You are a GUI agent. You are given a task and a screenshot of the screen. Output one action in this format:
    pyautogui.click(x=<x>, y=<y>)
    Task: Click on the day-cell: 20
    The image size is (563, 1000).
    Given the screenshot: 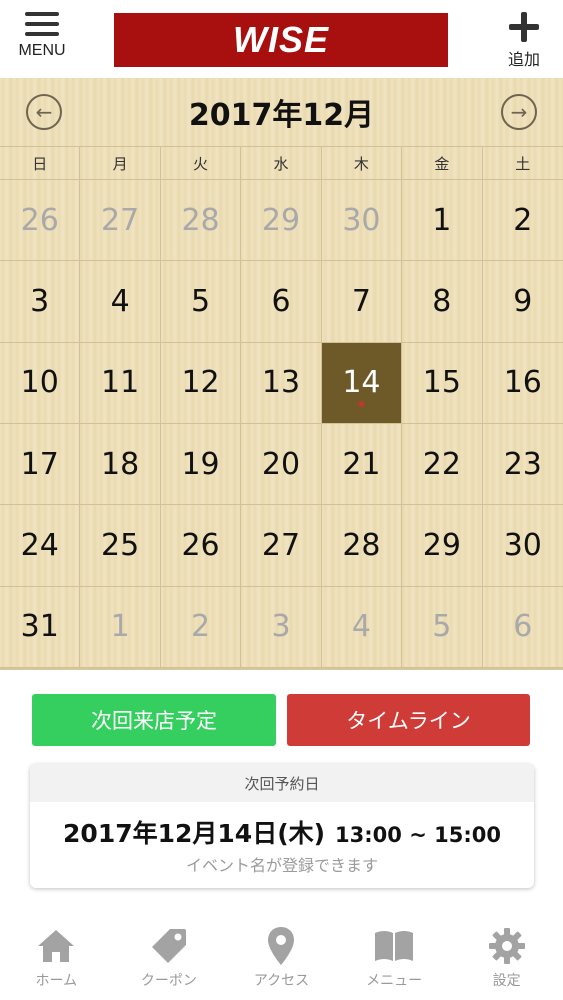 What is the action you would take?
    pyautogui.click(x=281, y=465)
    